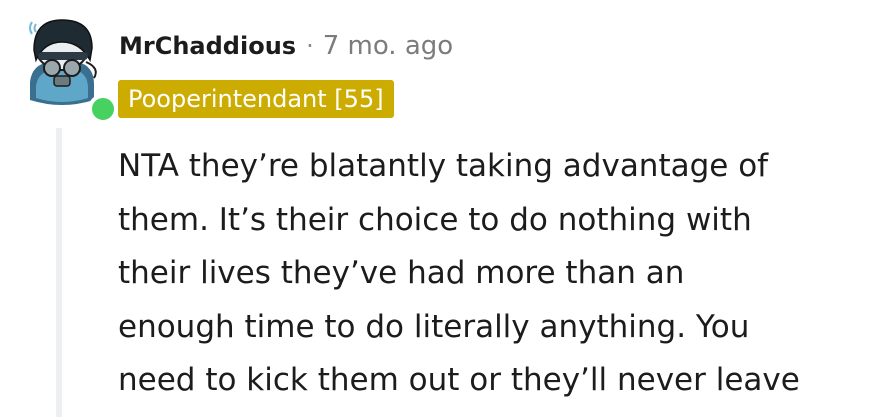 Image resolution: width=896 pixels, height=417 pixels. I want to click on snoo-avatar-icon, so click(63, 62).